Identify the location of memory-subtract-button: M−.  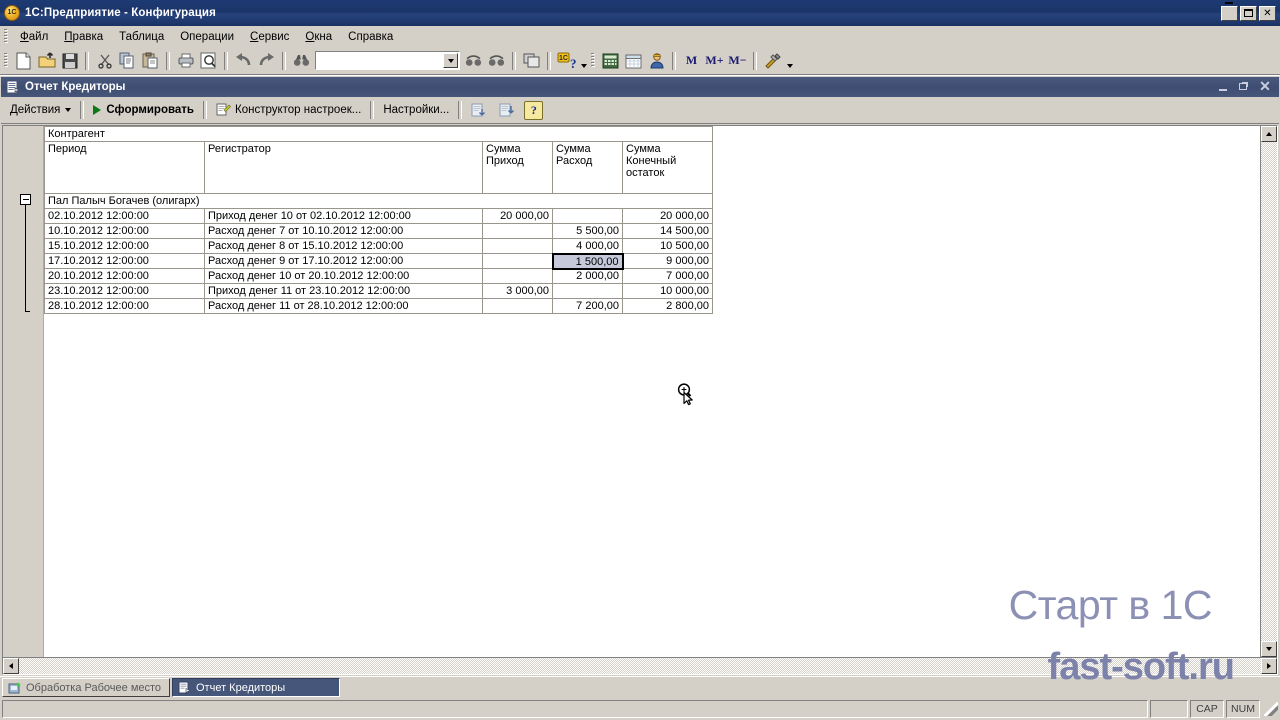
(737, 61).